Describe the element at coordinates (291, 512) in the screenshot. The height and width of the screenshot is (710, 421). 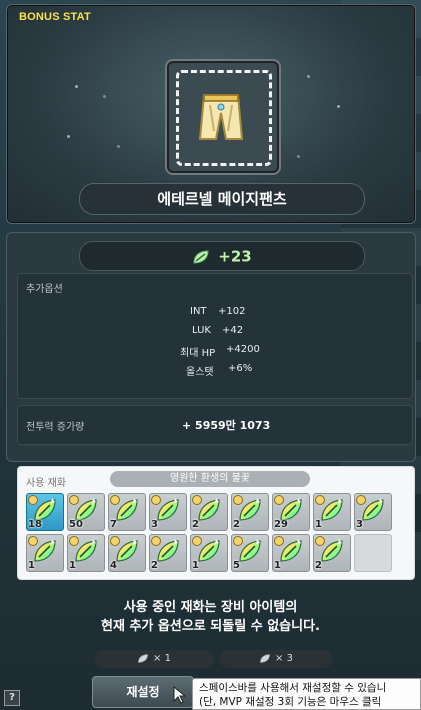
I see `material-slot: 29` at that location.